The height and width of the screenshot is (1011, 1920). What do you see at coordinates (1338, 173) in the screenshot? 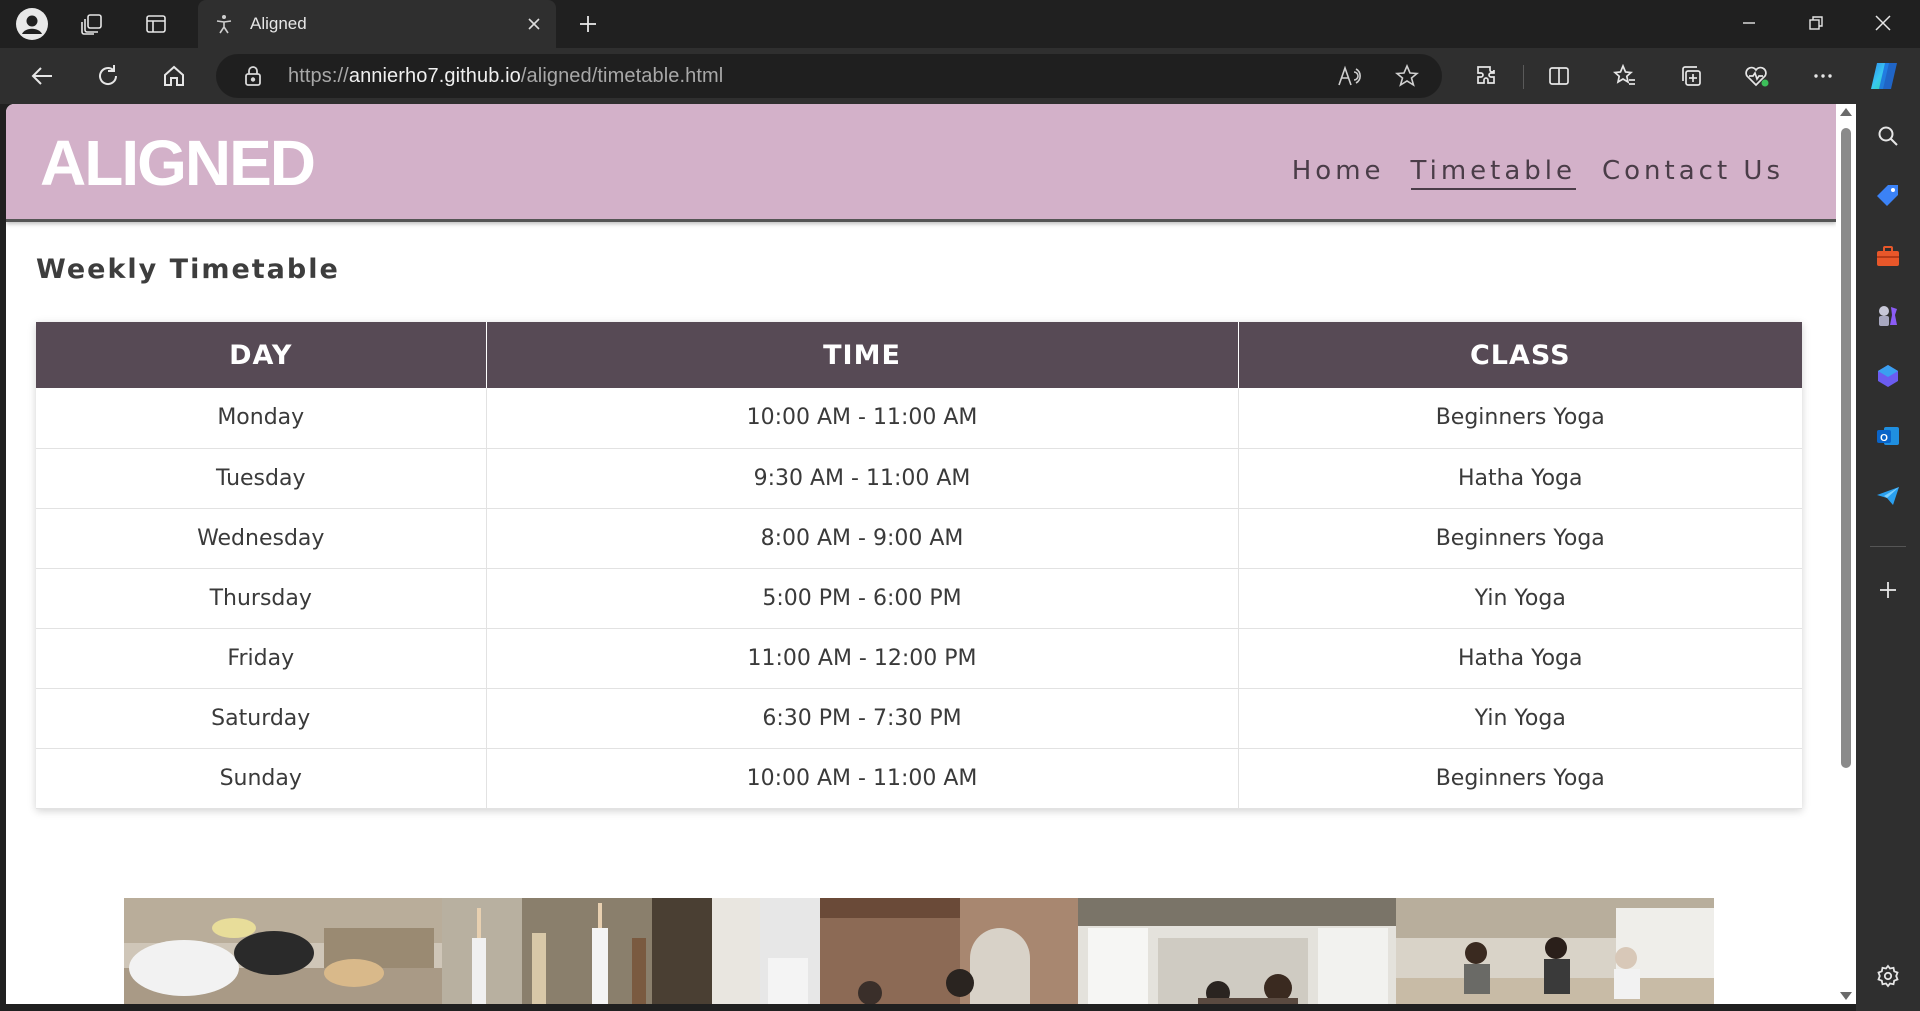
I see `nav-link-home: Home` at bounding box center [1338, 173].